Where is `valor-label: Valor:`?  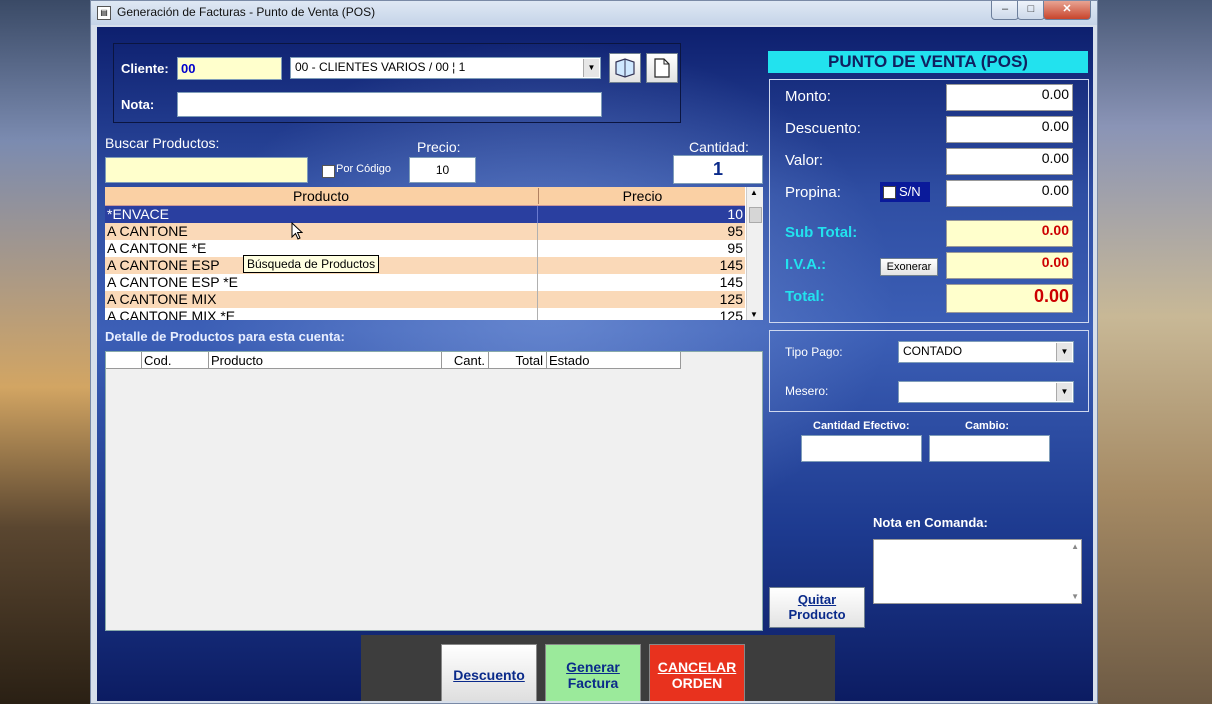
valor-label: Valor: is located at coordinates (804, 160).